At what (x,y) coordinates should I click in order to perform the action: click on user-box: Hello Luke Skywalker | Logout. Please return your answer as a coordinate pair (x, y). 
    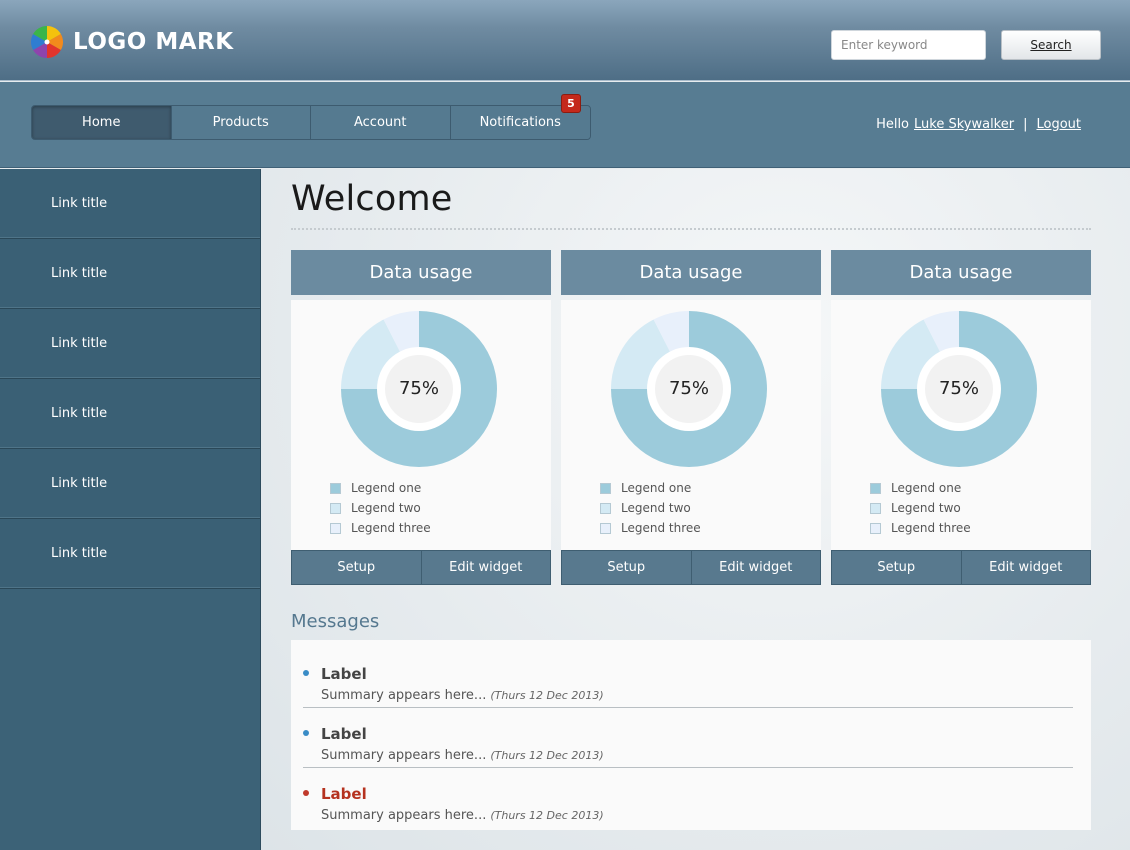
    Looking at the image, I should click on (978, 124).